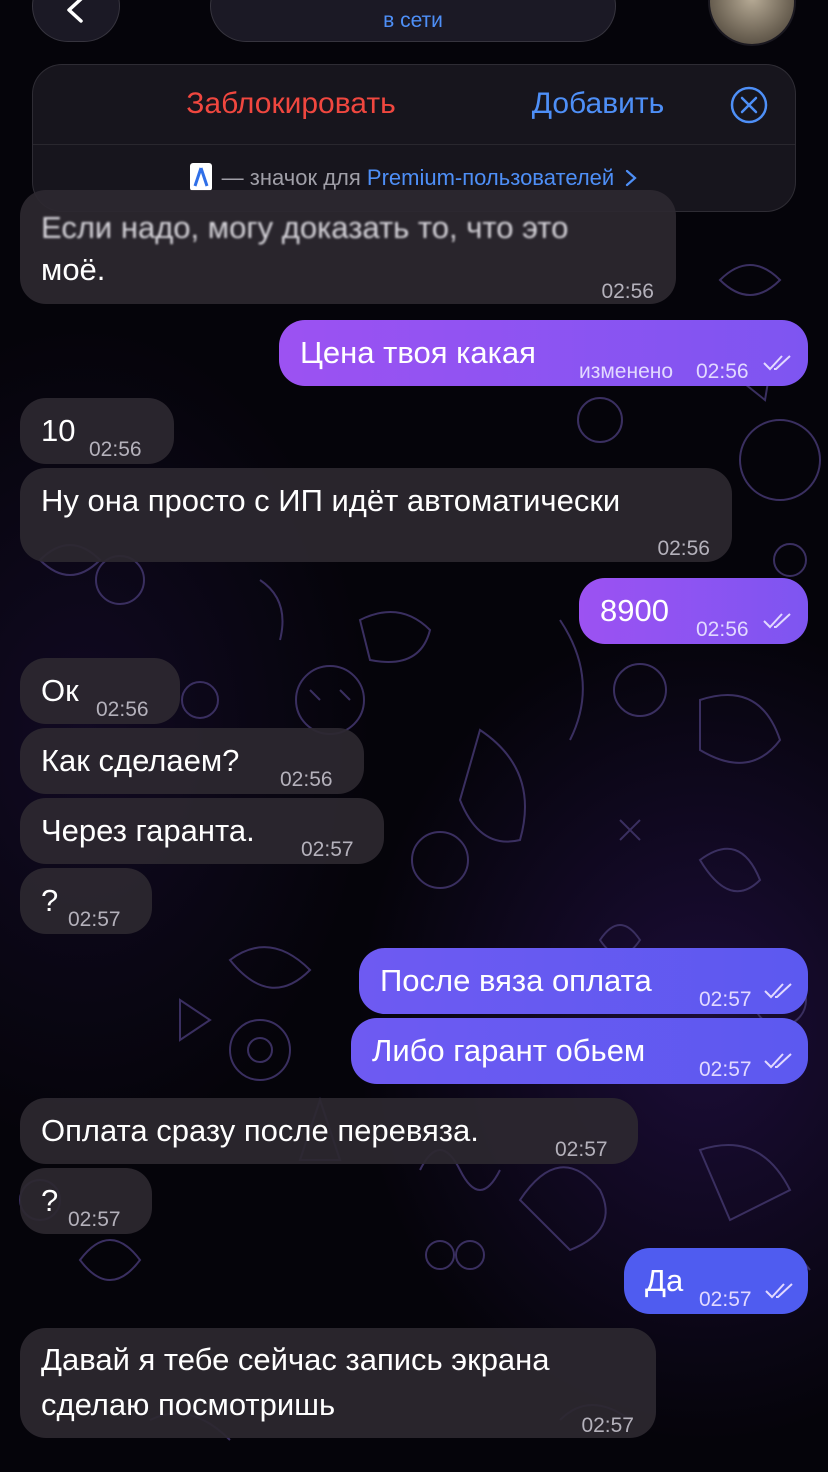  What do you see at coordinates (331, 500) in the screenshot?
I see `message-text: Ну она просто с ИП идёт автоматически` at bounding box center [331, 500].